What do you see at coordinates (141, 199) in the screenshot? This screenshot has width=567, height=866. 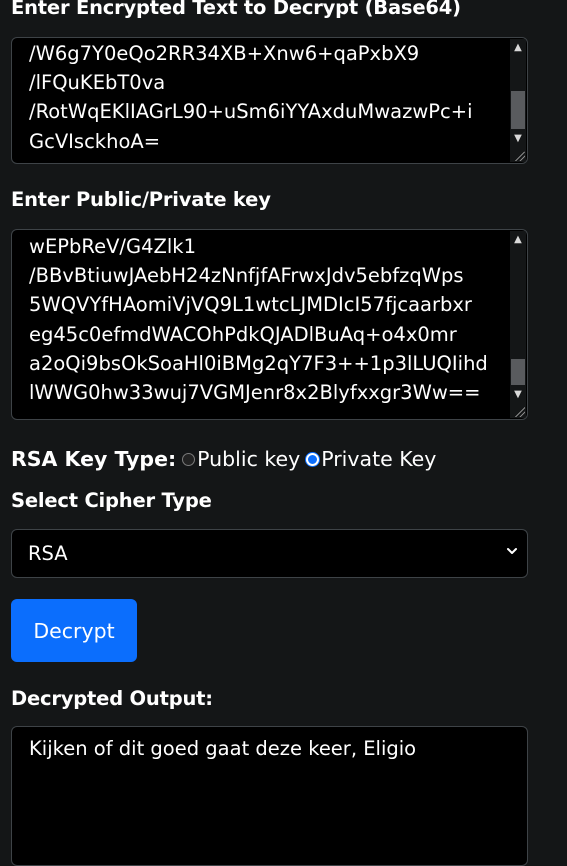 I see `key-label: Enter Public/Private key` at bounding box center [141, 199].